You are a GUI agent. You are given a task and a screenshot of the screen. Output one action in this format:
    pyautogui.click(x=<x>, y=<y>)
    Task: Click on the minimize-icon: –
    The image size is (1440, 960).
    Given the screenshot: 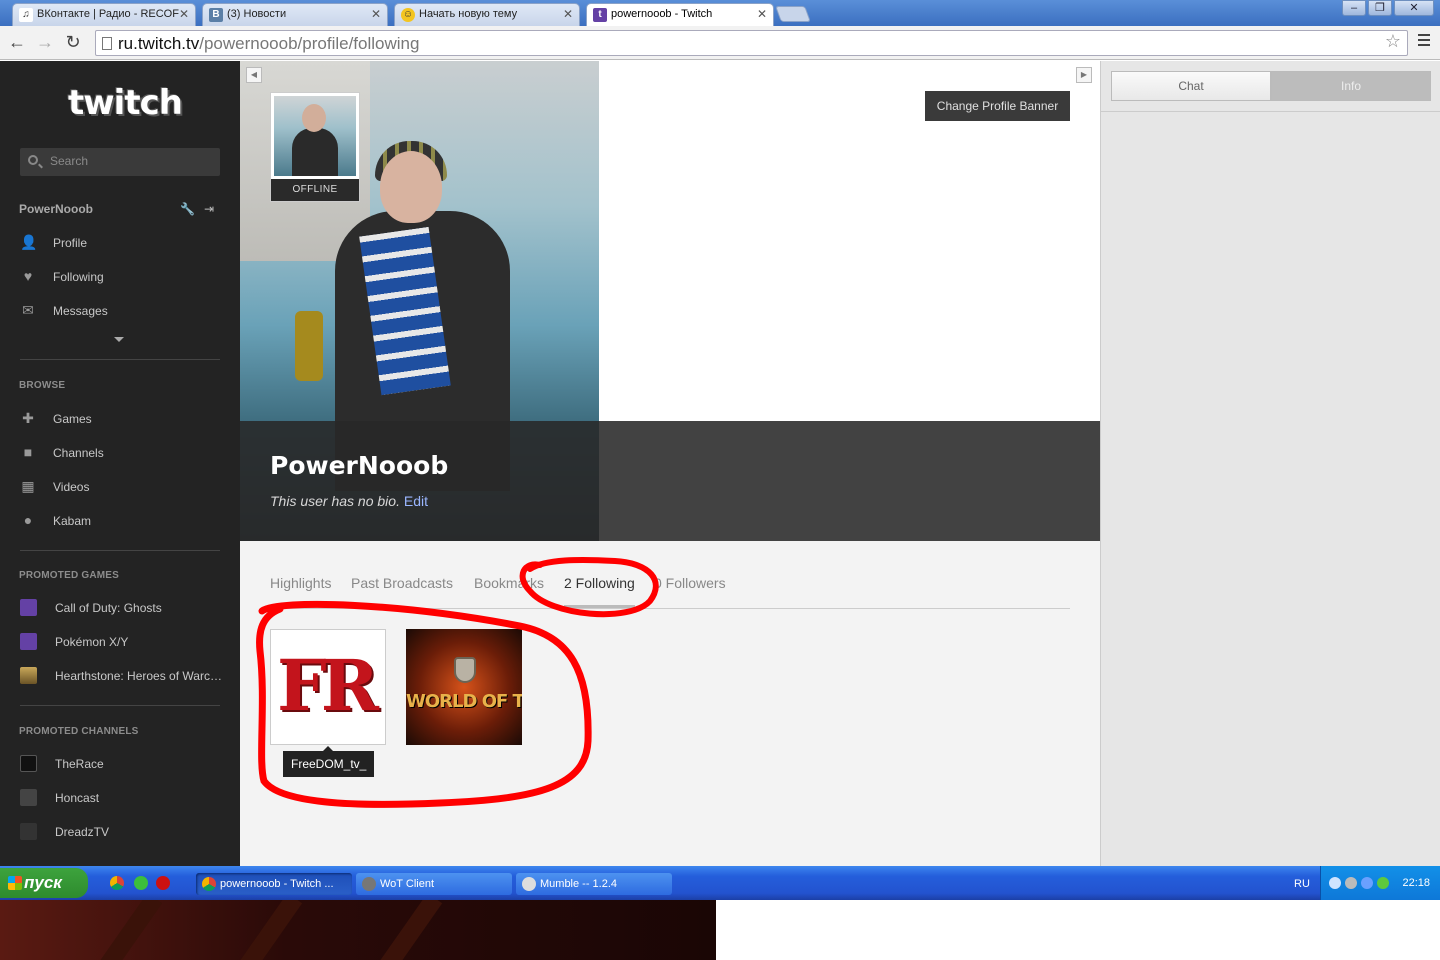 What is the action you would take?
    pyautogui.click(x=1354, y=8)
    